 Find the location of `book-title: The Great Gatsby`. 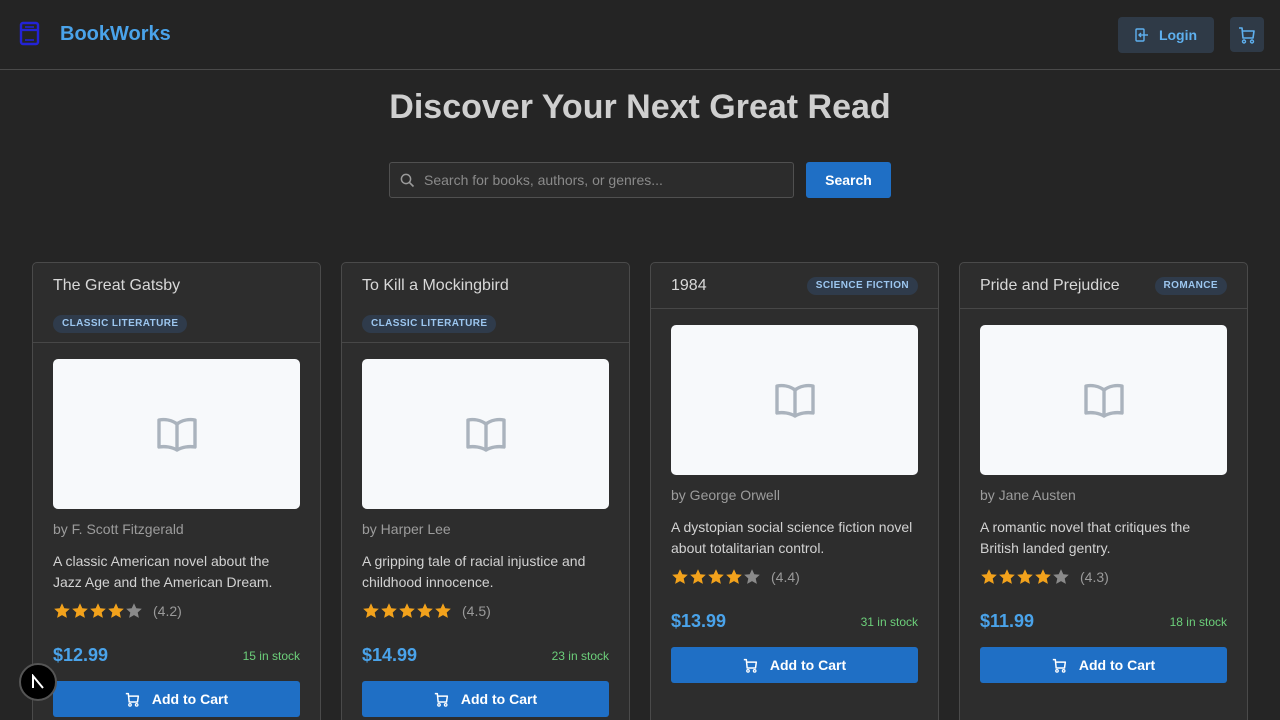

book-title: The Great Gatsby is located at coordinates (116, 286).